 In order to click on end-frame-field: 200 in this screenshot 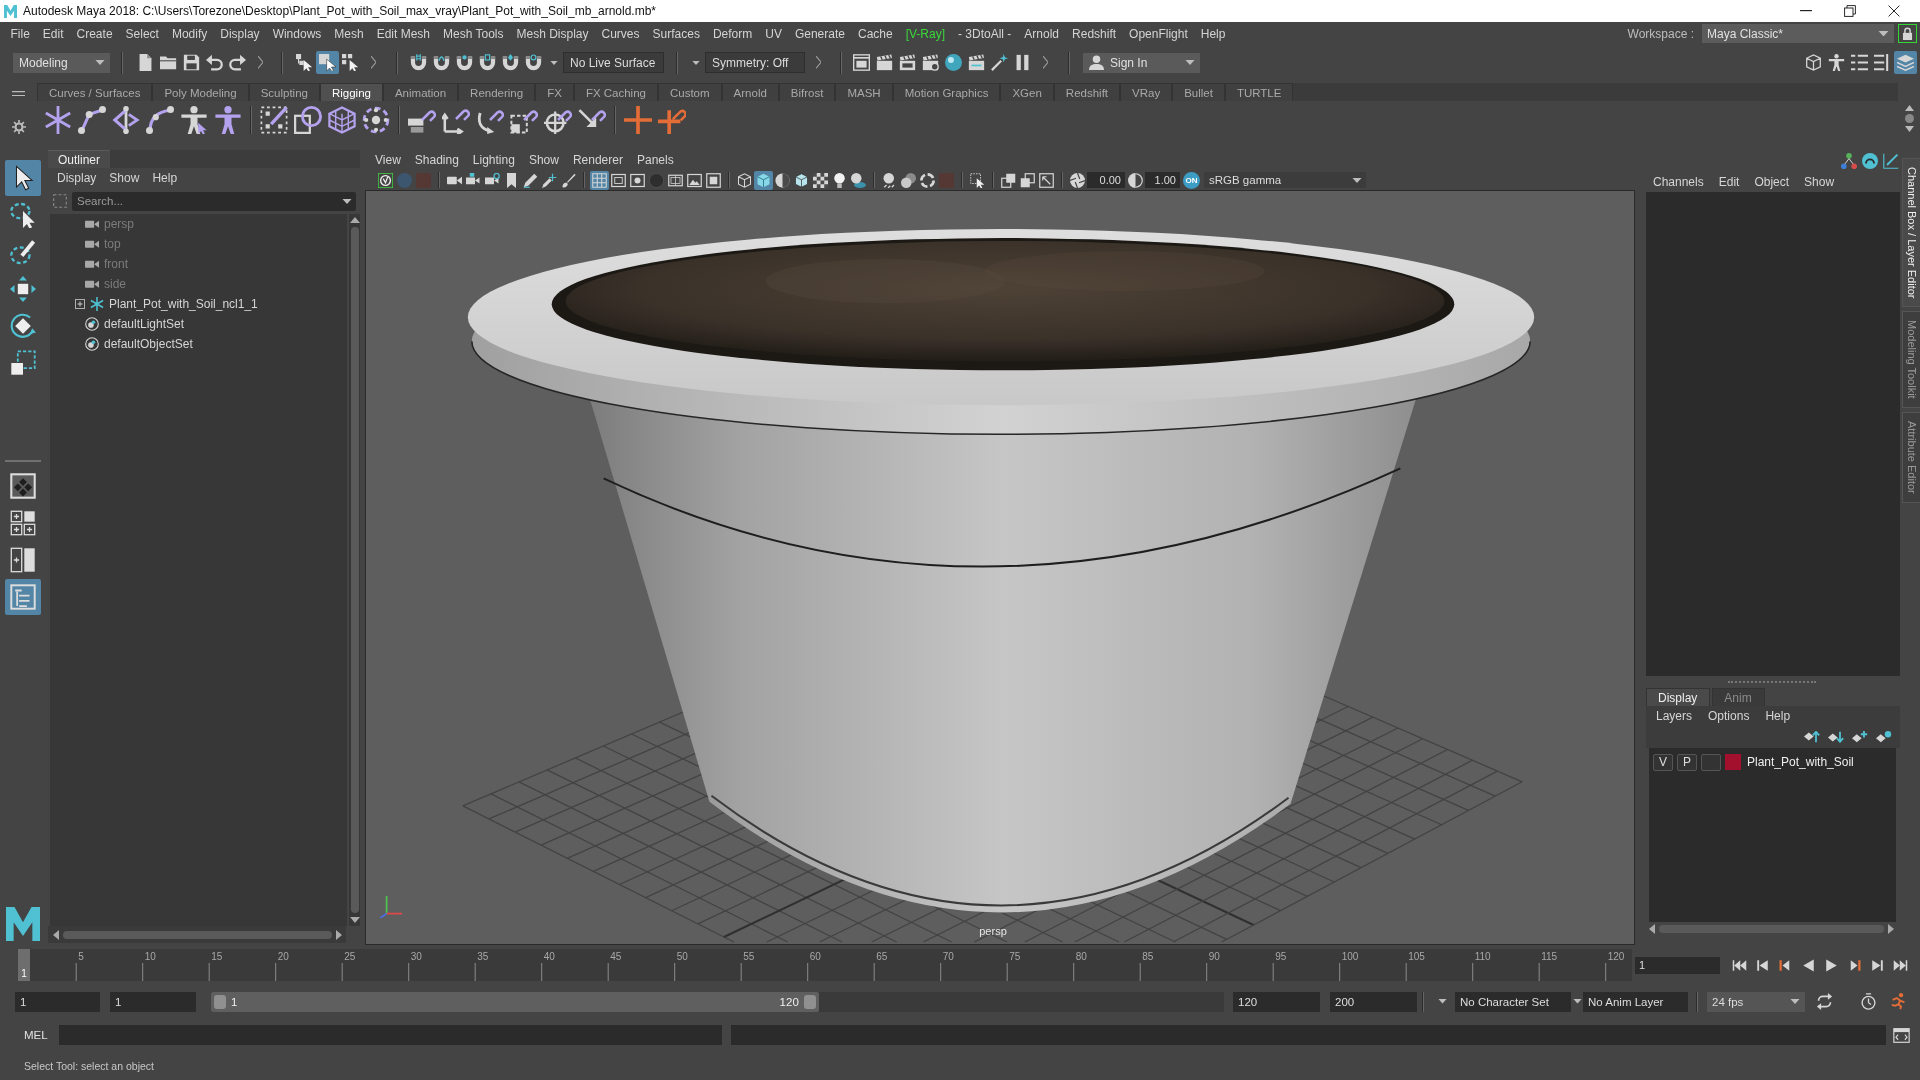, I will do `click(1373, 1001)`.